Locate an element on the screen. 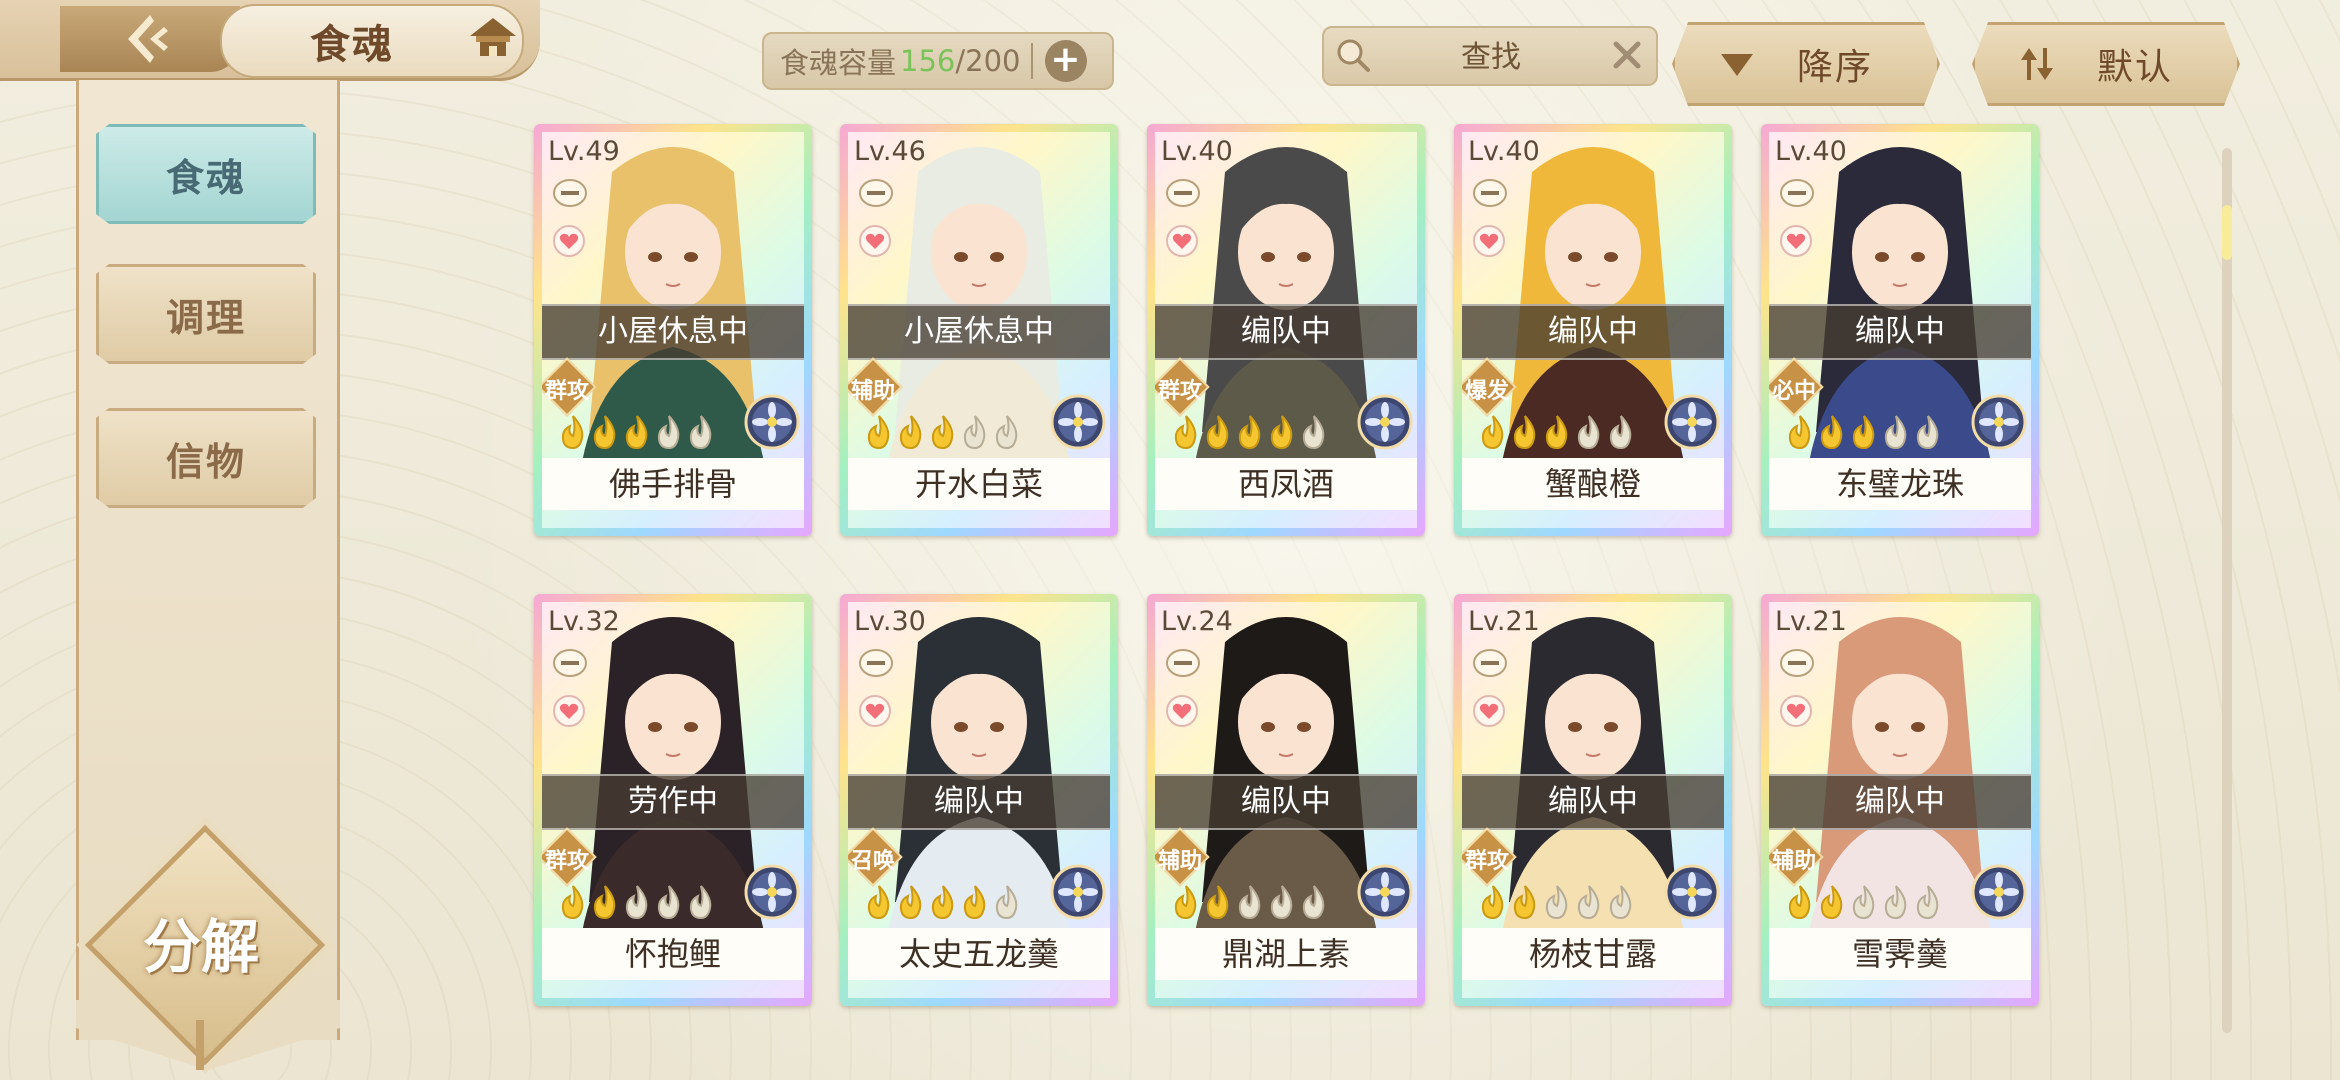  card-name: 鼎湖上素 is located at coordinates (1286, 954).